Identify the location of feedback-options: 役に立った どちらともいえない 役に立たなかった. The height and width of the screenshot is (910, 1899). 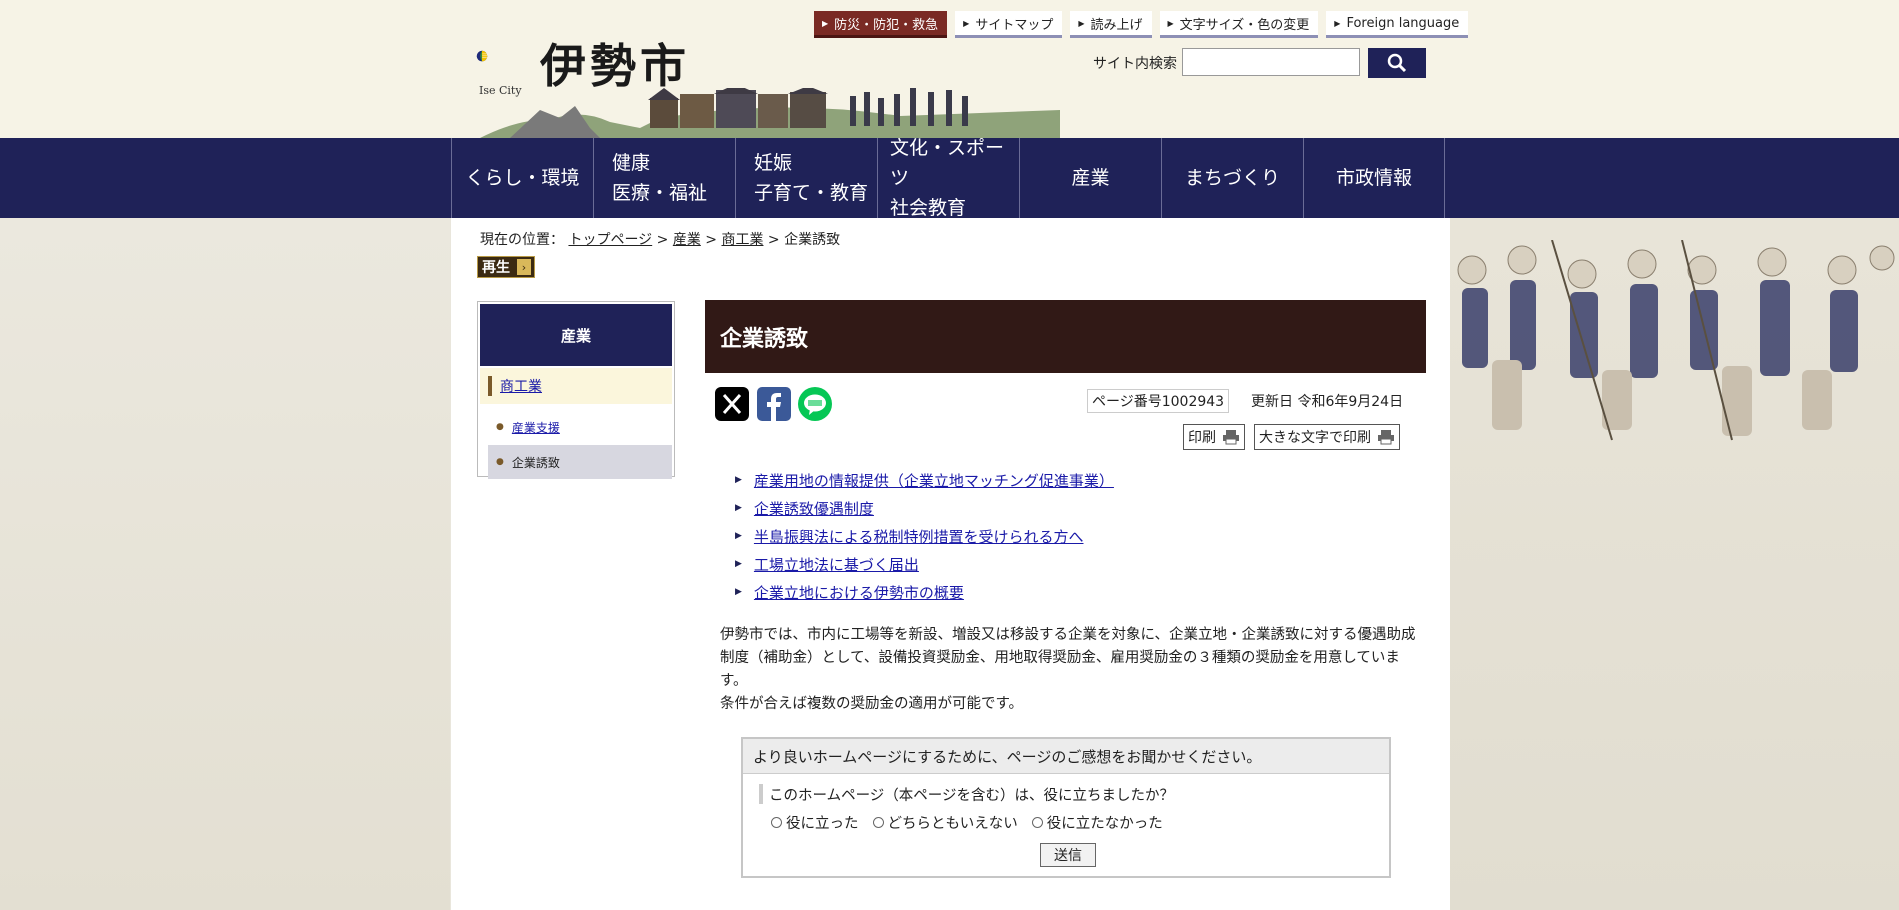
(967, 822).